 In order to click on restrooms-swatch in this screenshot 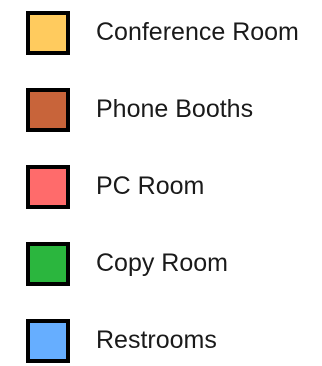, I will do `click(48, 340)`.